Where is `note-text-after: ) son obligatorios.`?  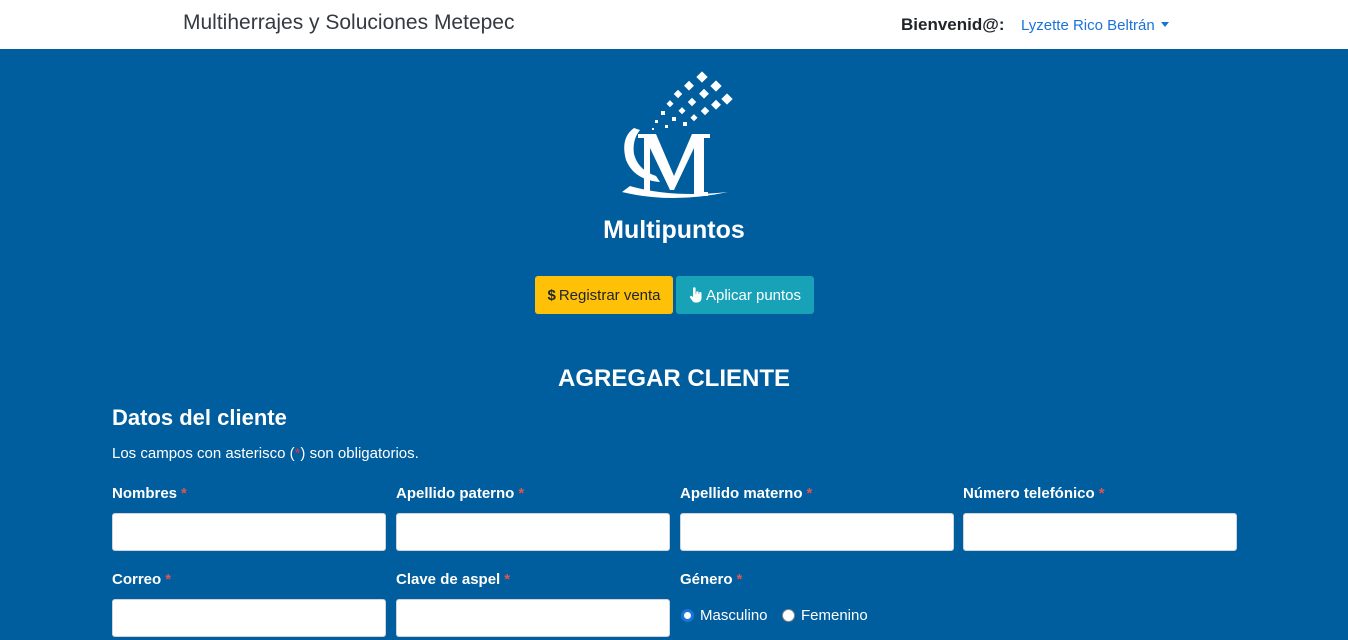 note-text-after: ) son obligatorios. is located at coordinates (359, 453).